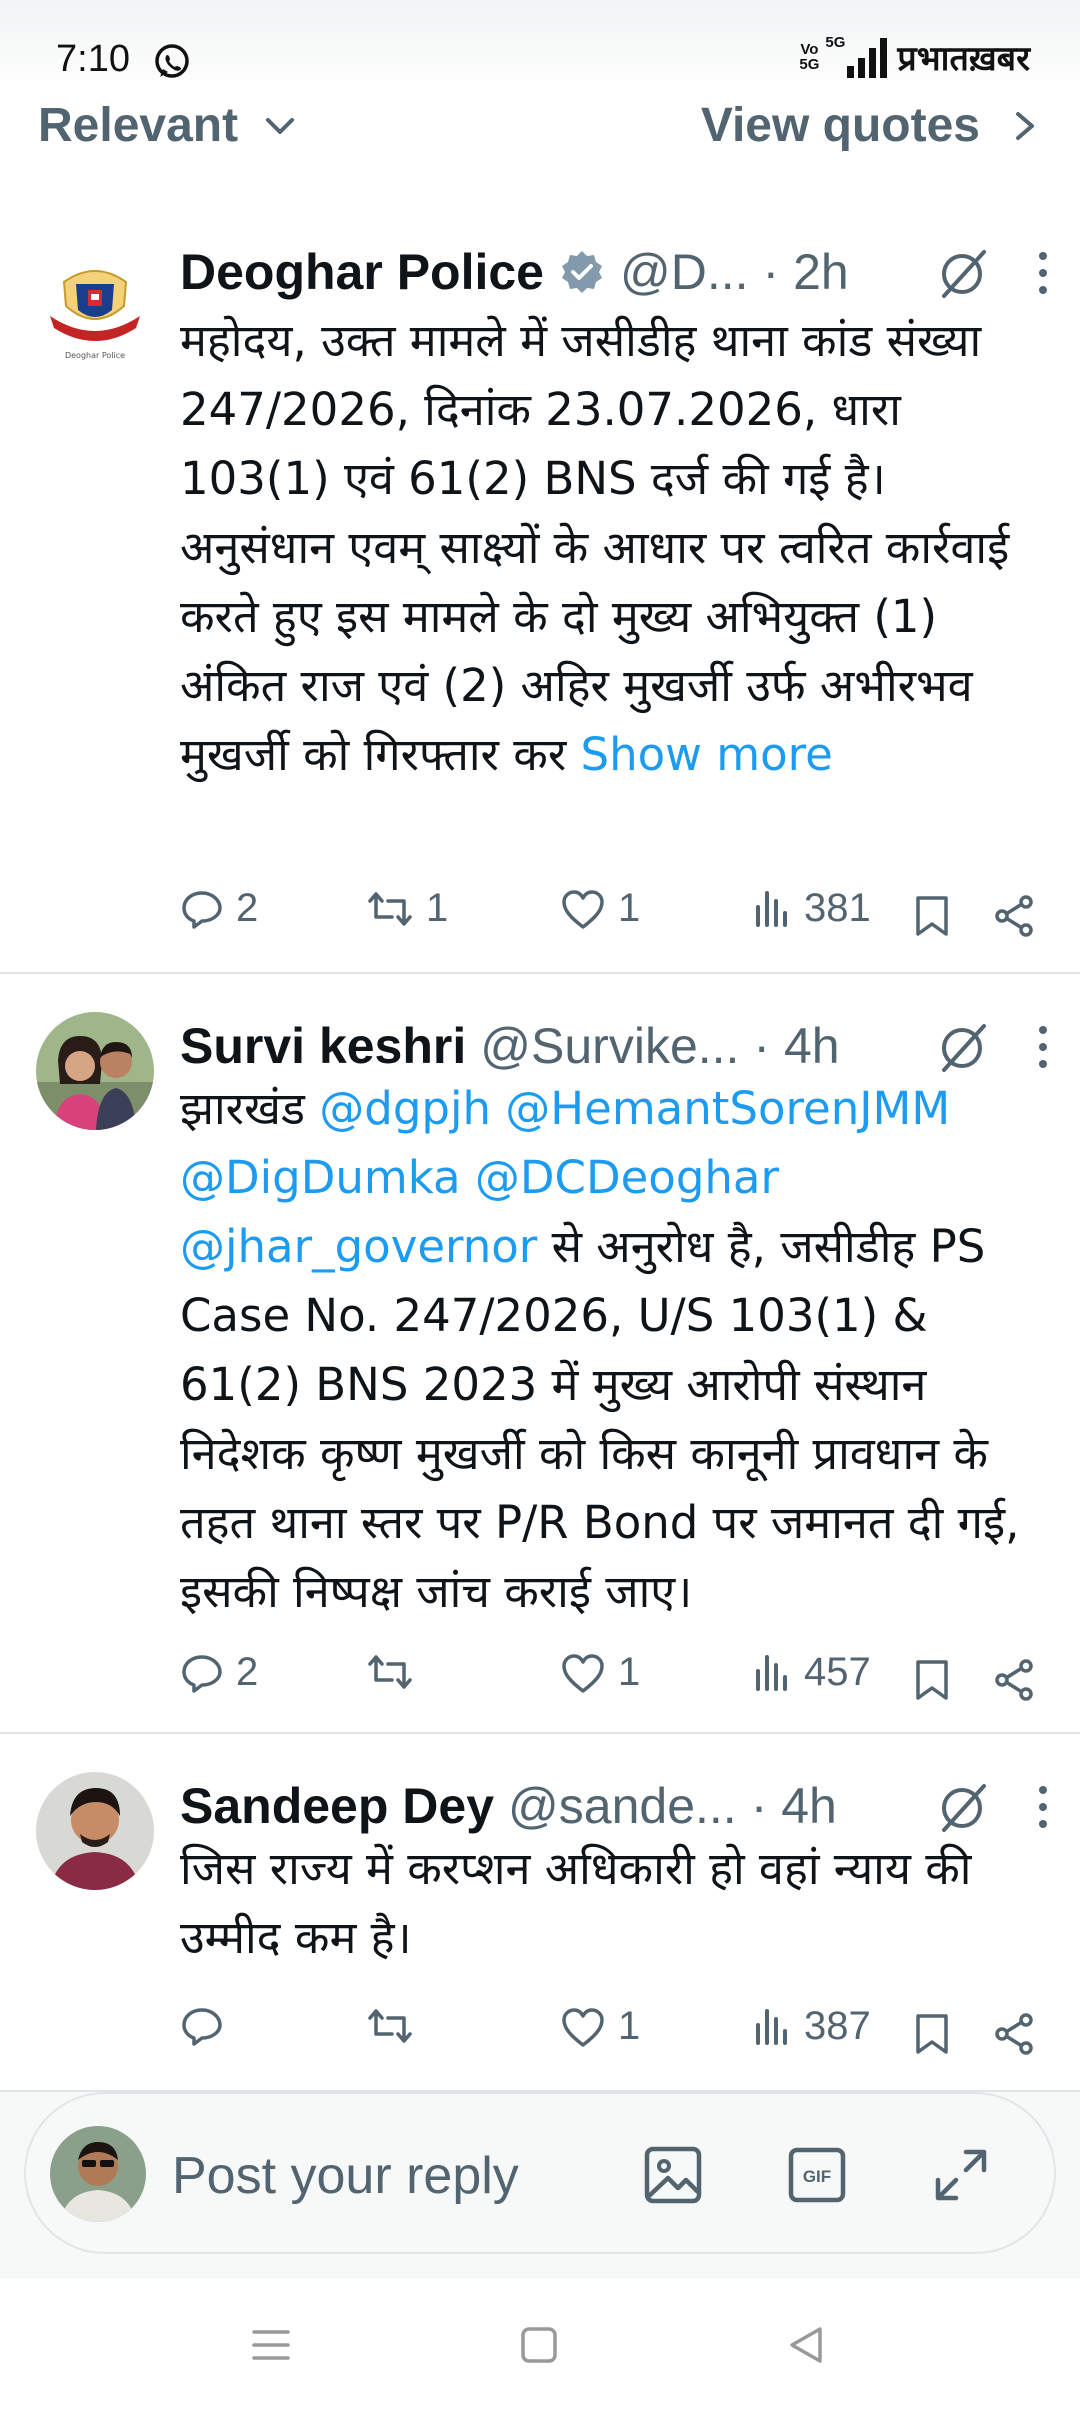 The image size is (1080, 2412). Describe the element at coordinates (93, 59) in the screenshot. I see `status-time: 7:10` at that location.